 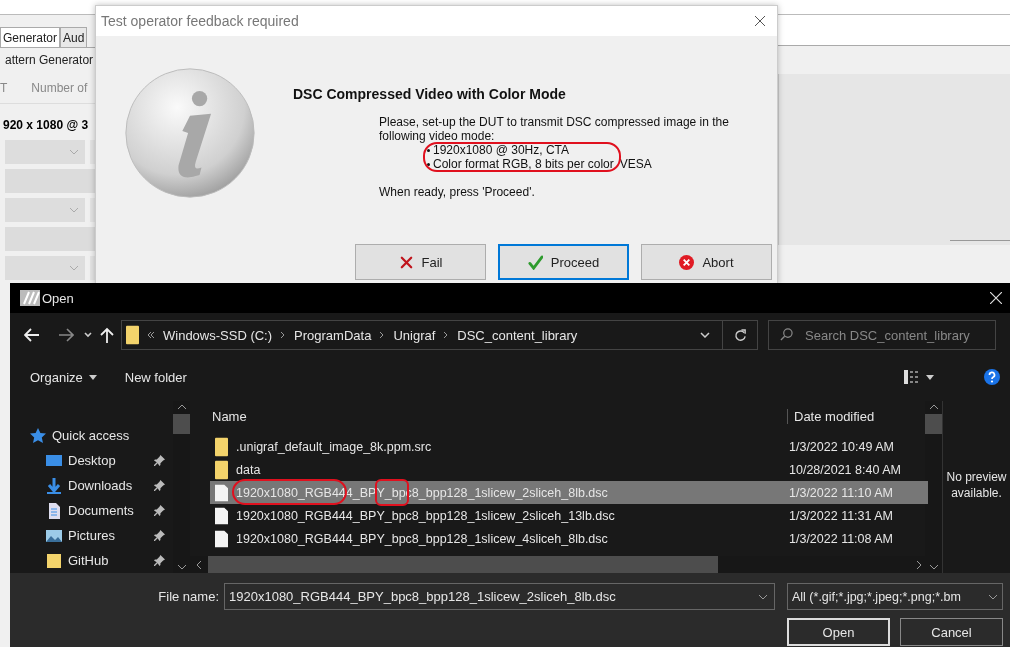 I want to click on toolbar-button: Organize, so click(x=63, y=377).